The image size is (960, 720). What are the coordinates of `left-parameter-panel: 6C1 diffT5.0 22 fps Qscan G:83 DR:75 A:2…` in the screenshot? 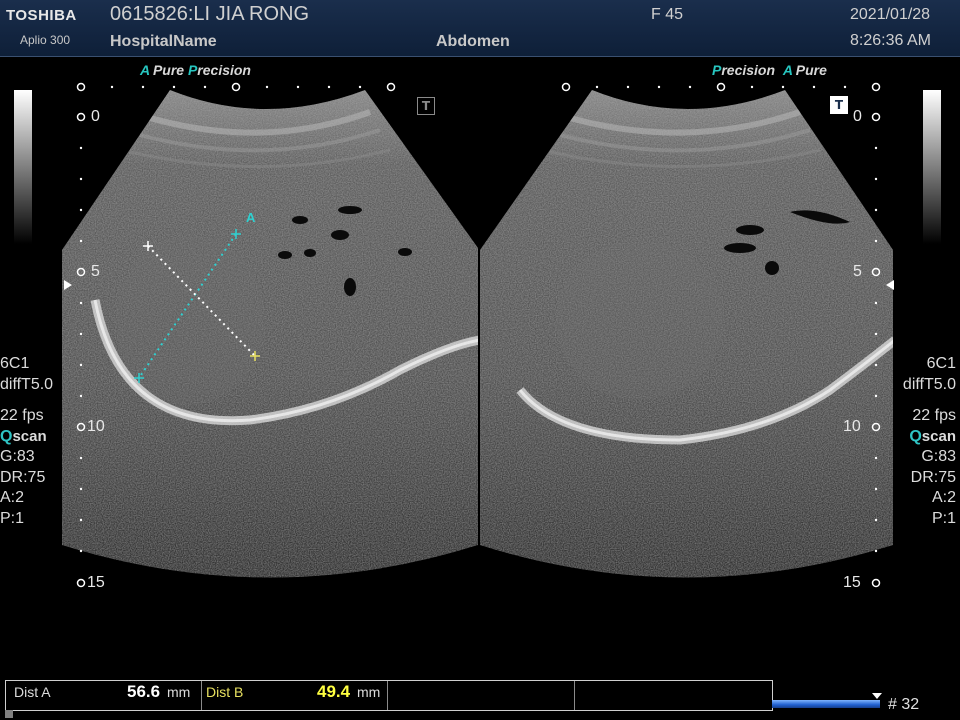 It's located at (26, 441).